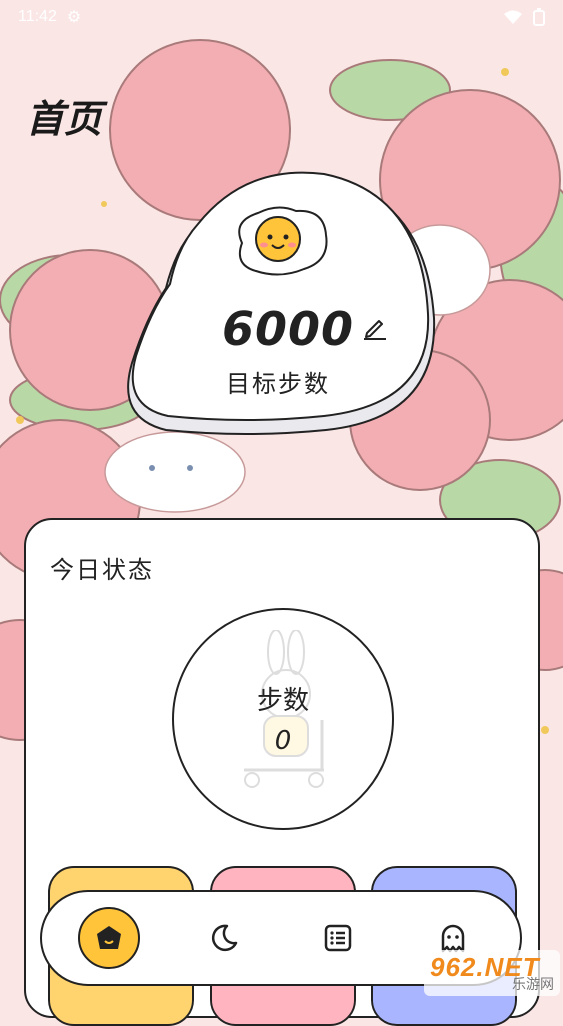 The image size is (563, 1026). Describe the element at coordinates (278, 384) in the screenshot. I see `goal-steps-label: 目标步数` at that location.